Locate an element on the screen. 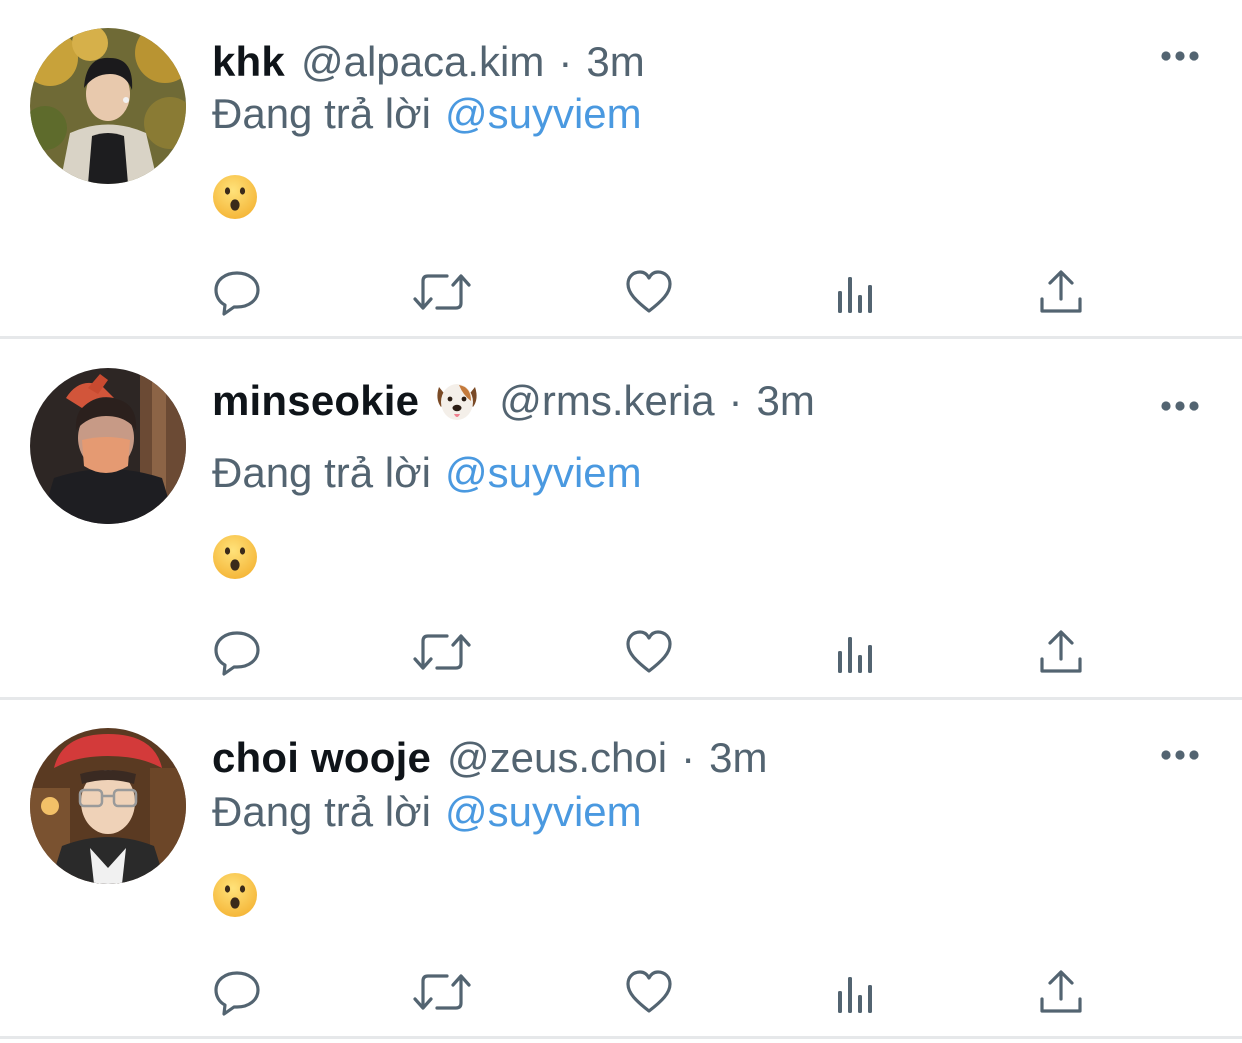 The height and width of the screenshot is (1043, 1242). tweet-header: khk @alpaca.kim · 3m is located at coordinates (428, 62).